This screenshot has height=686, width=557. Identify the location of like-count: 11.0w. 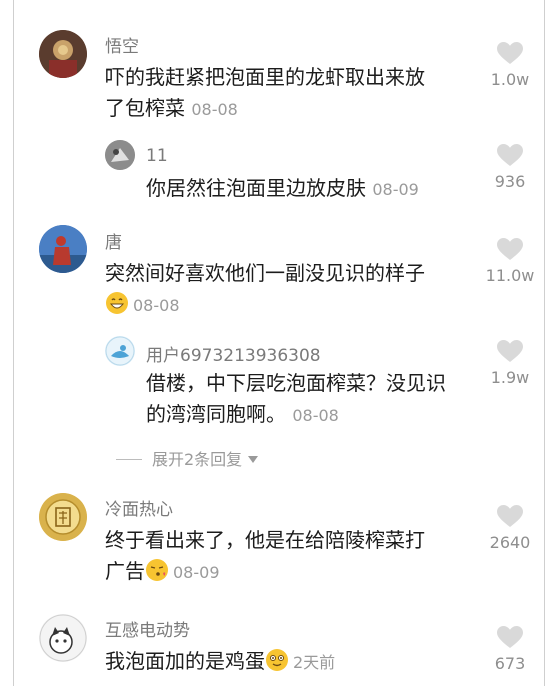
(510, 275).